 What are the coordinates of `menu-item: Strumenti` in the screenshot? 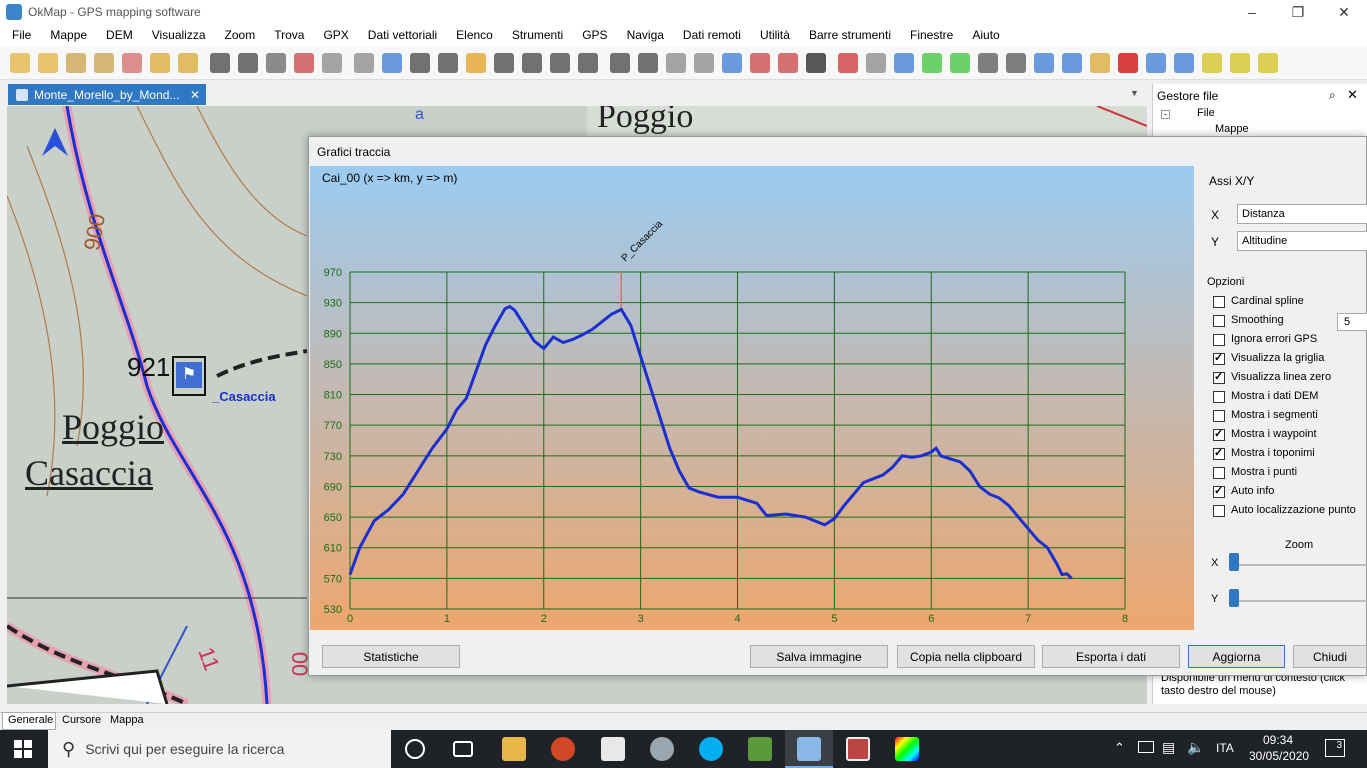 It's located at (535, 35).